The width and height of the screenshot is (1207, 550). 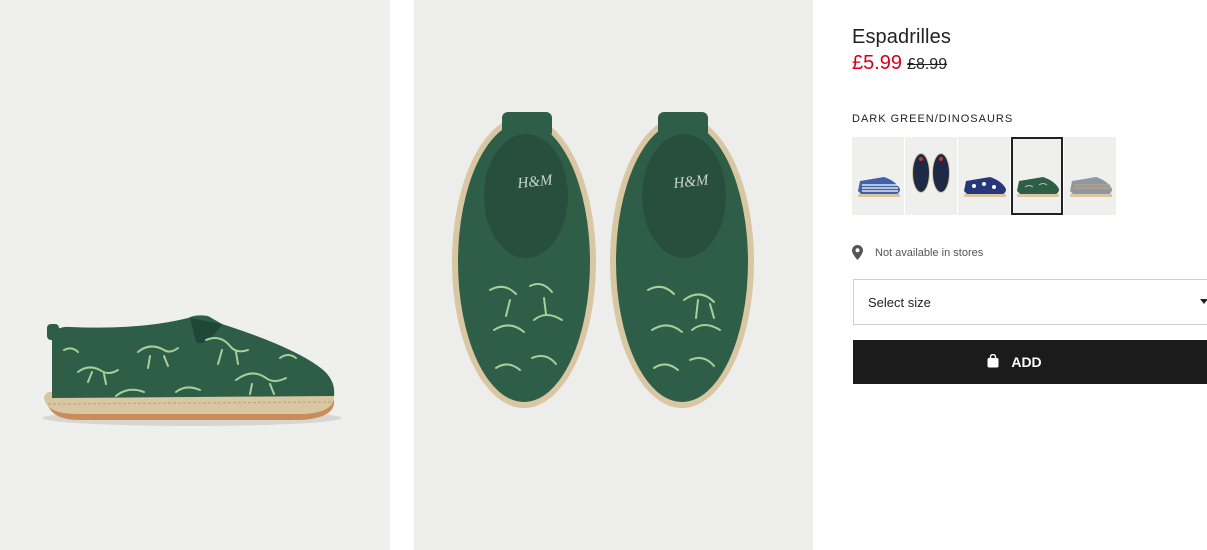 I want to click on color-swatch-navy-dinosaurs, so click(x=984, y=176).